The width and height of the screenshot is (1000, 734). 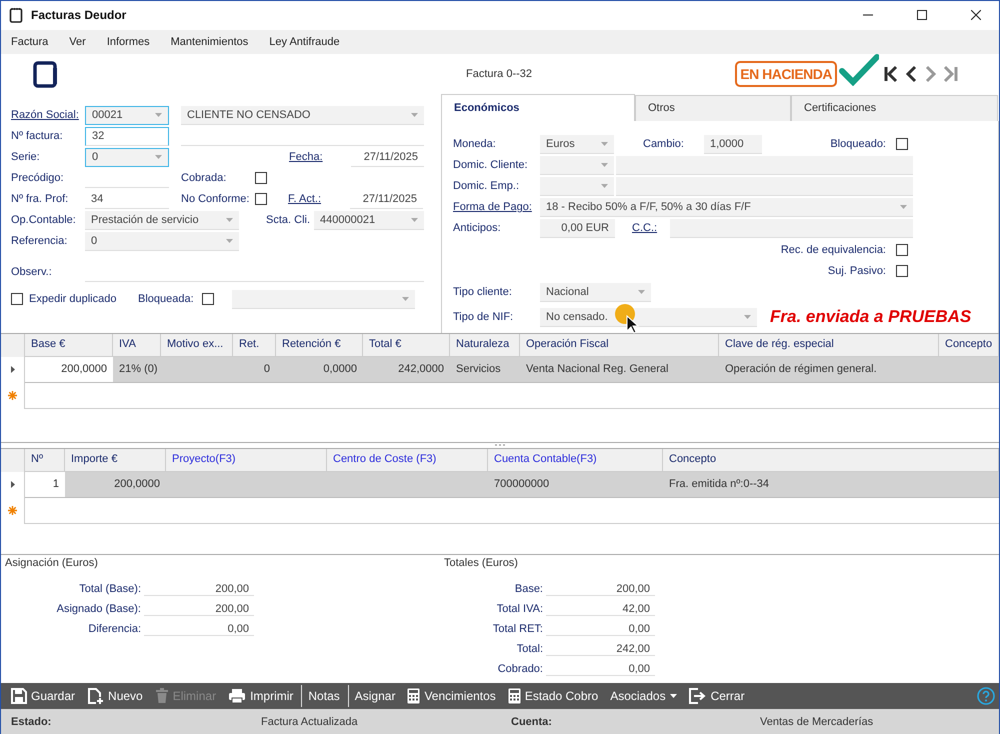 I want to click on table-row: 1 200,0000 700000000 Fra. emitida nº:0--34, so click(x=500, y=485).